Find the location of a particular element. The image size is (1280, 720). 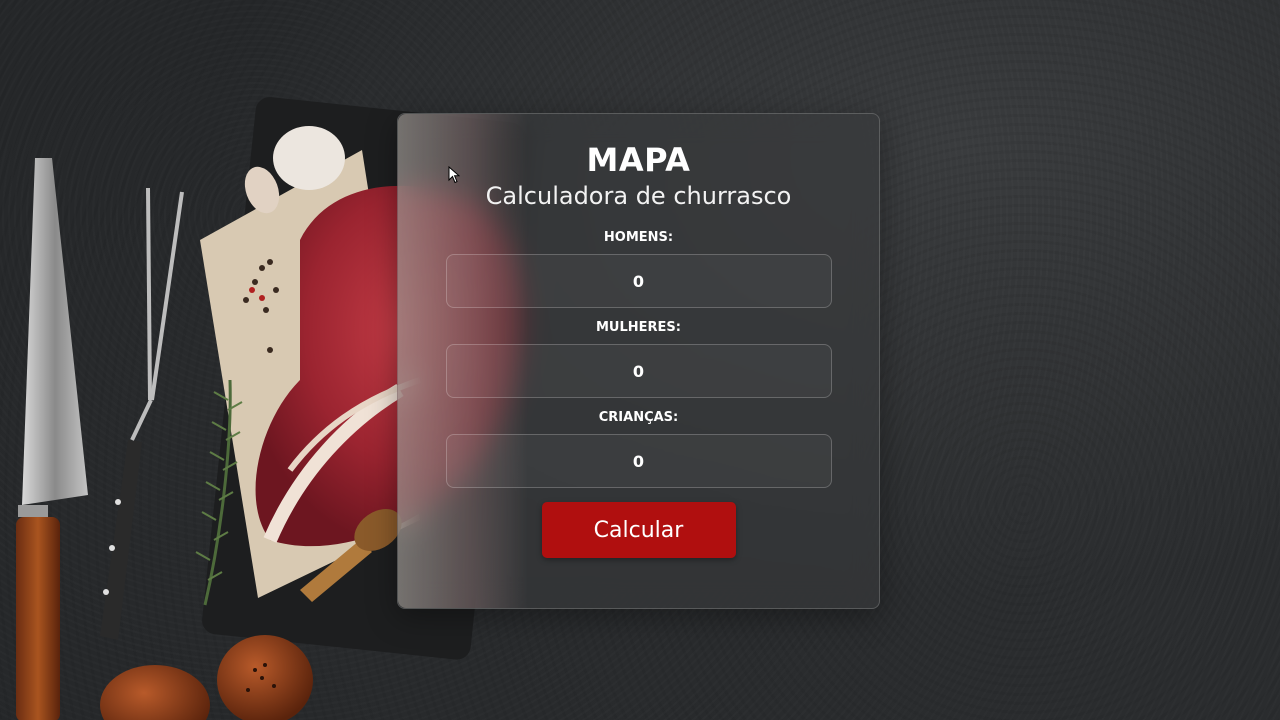

children-input is located at coordinates (638, 461).